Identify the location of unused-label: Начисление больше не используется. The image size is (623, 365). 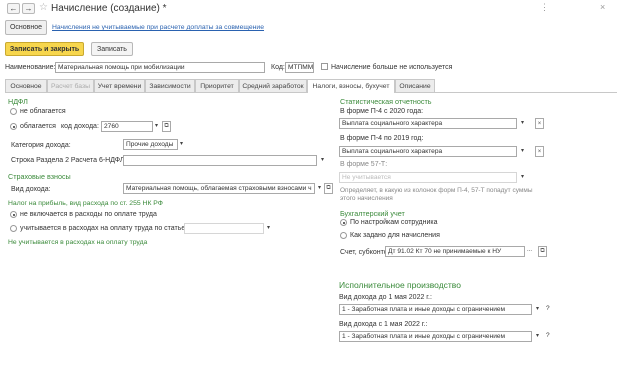
(392, 67).